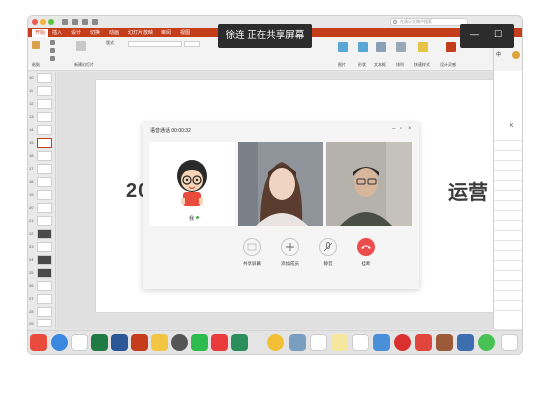  What do you see at coordinates (51, 22) in the screenshot?
I see `zoom-window-button` at bounding box center [51, 22].